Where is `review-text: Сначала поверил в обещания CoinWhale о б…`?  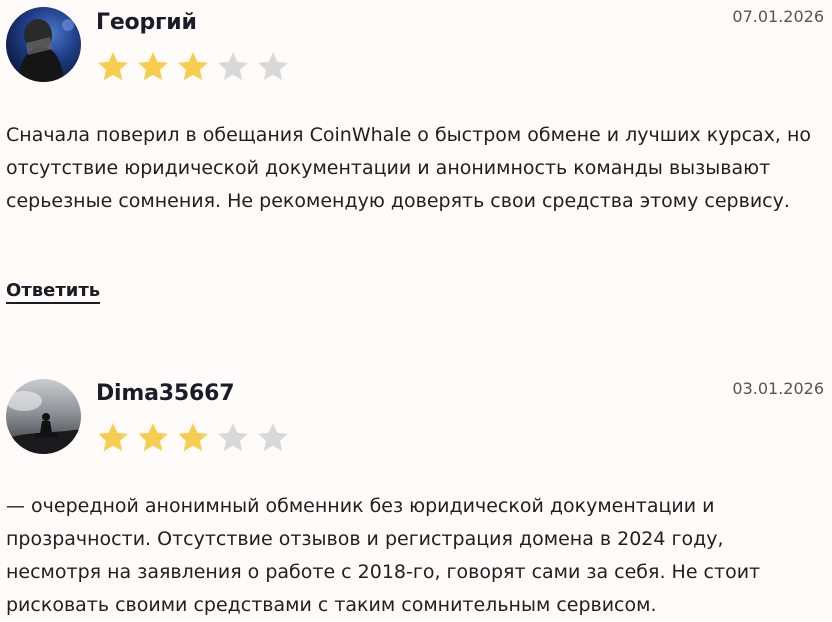 review-text: Сначала поверил в обещания CoinWhale о б… is located at coordinates (409, 168).